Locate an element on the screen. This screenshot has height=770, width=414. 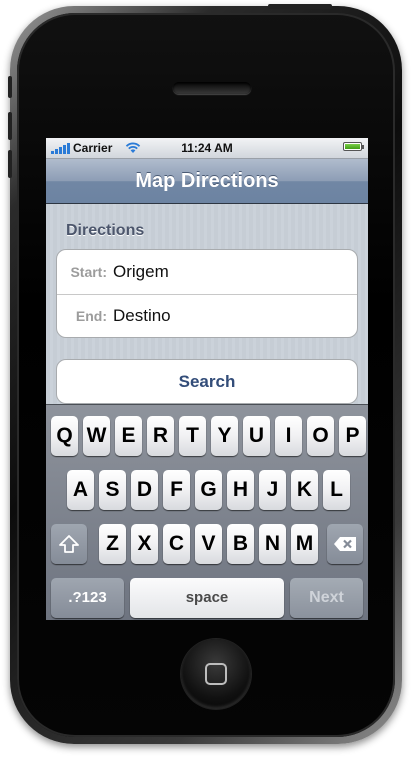
next-key: Next is located at coordinates (326, 598).